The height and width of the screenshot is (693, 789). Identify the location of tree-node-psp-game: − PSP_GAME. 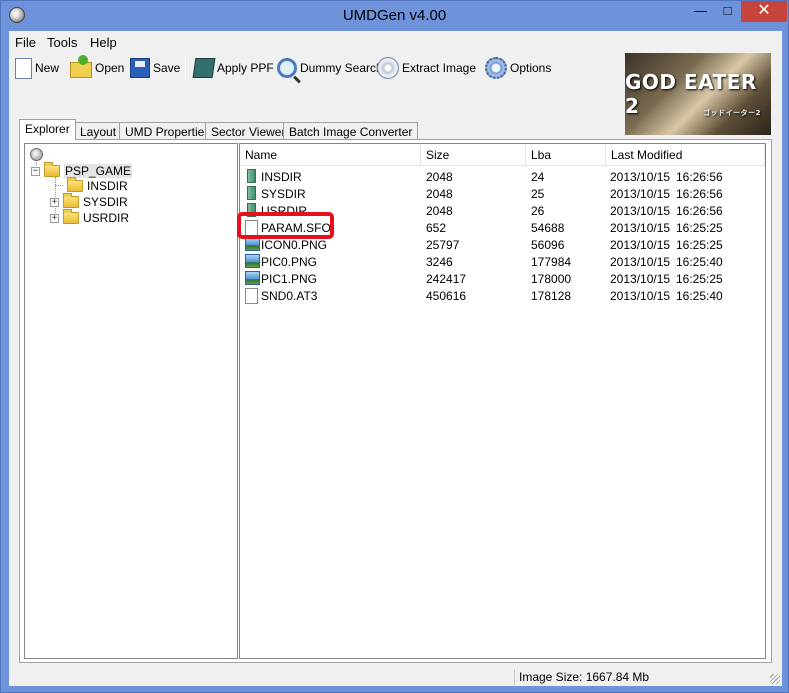
(82, 170).